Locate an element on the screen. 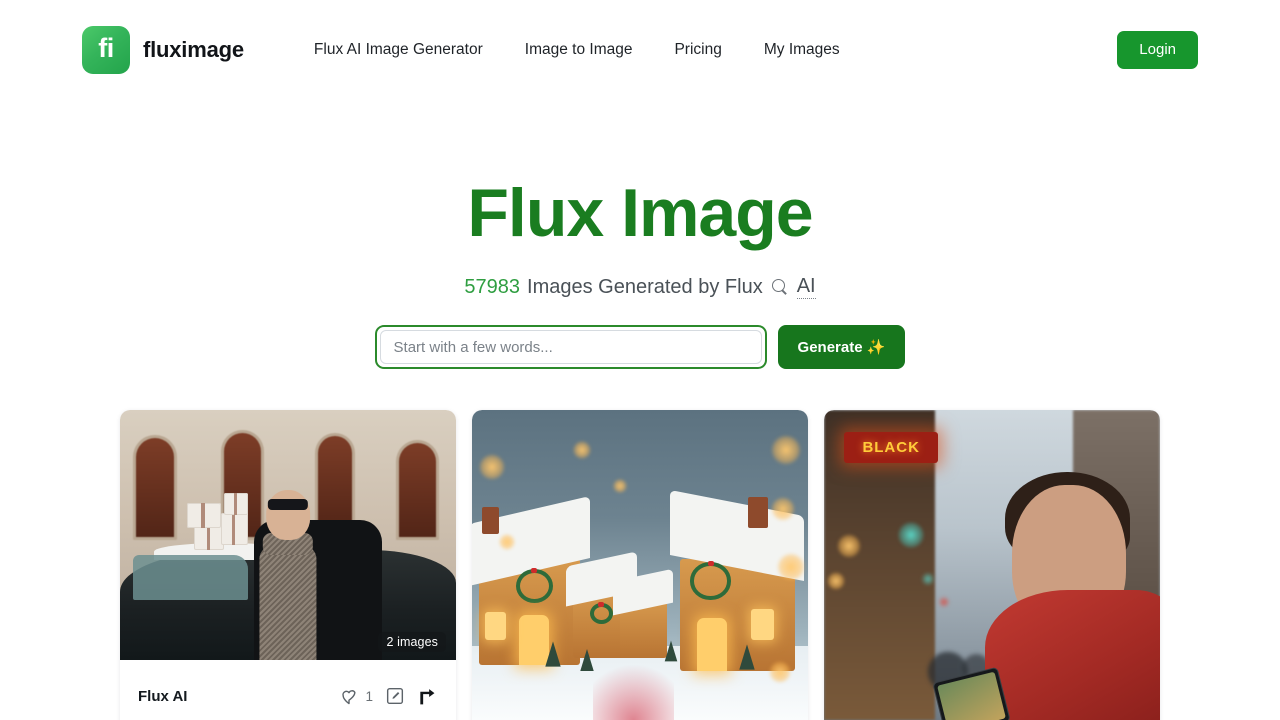 The width and height of the screenshot is (1280, 720). brand-name: fluximage is located at coordinates (193, 49).